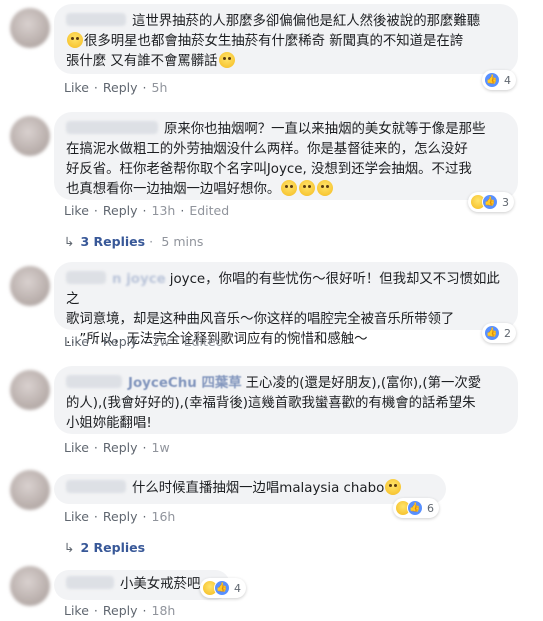  What do you see at coordinates (505, 202) in the screenshot?
I see `reaction-count: 3` at bounding box center [505, 202].